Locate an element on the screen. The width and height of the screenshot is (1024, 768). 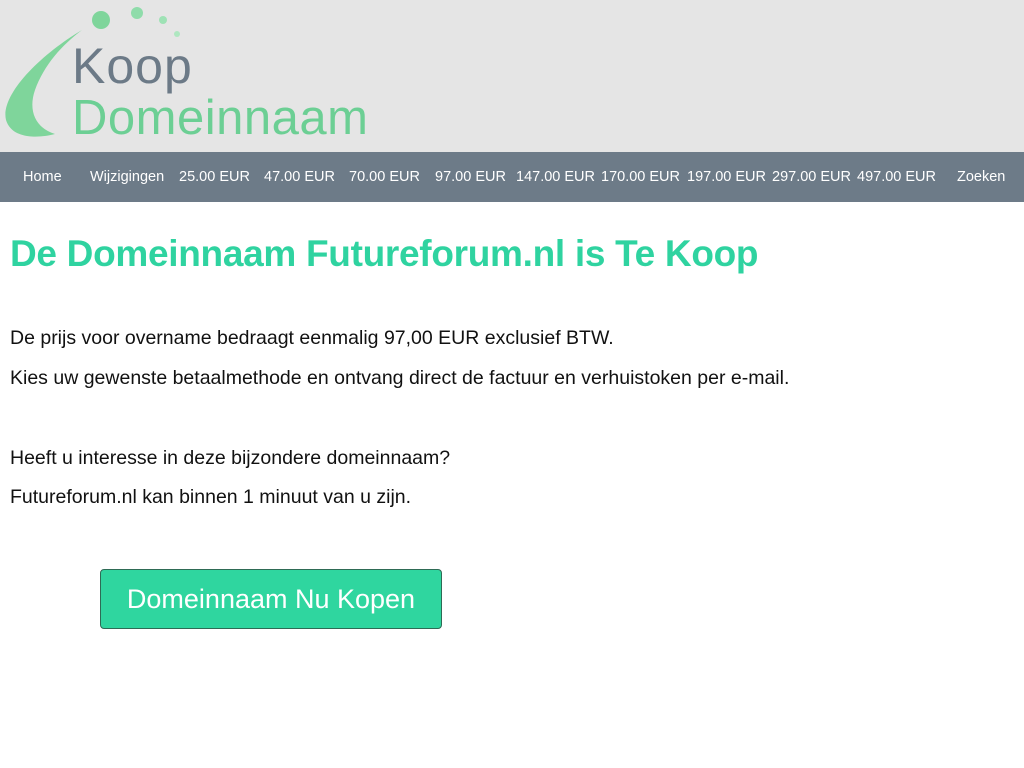
nav-item-wijzigingen: Wijzigingen is located at coordinates (127, 177).